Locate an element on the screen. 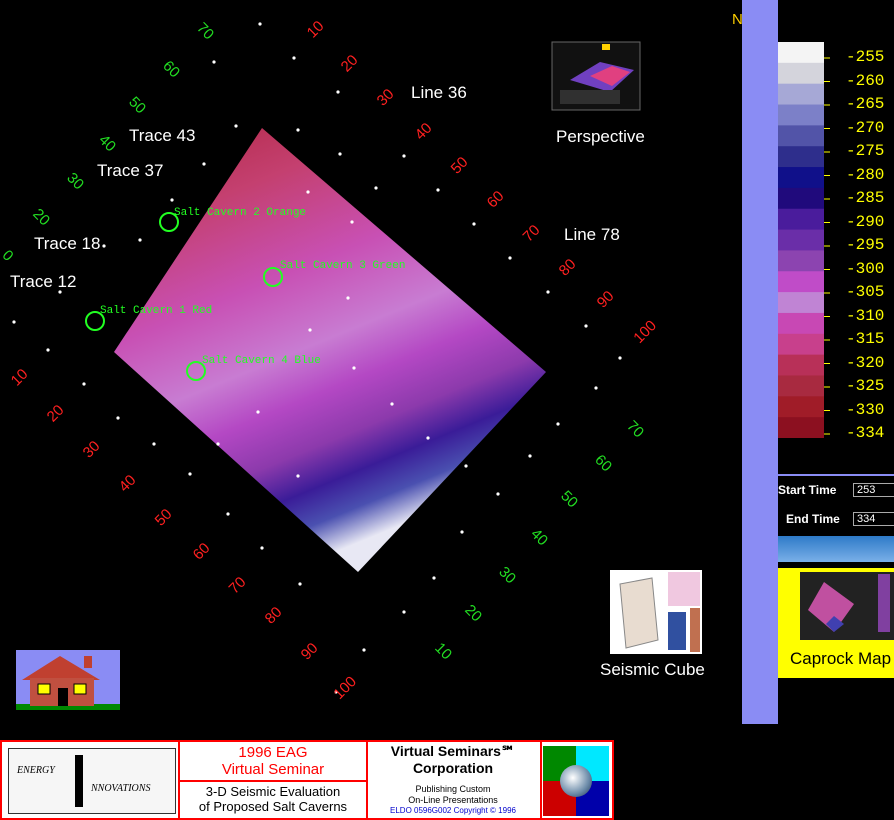 The height and width of the screenshot is (820, 894). cavern-1-label: Salt Cavern 1 Red is located at coordinates (156, 311).